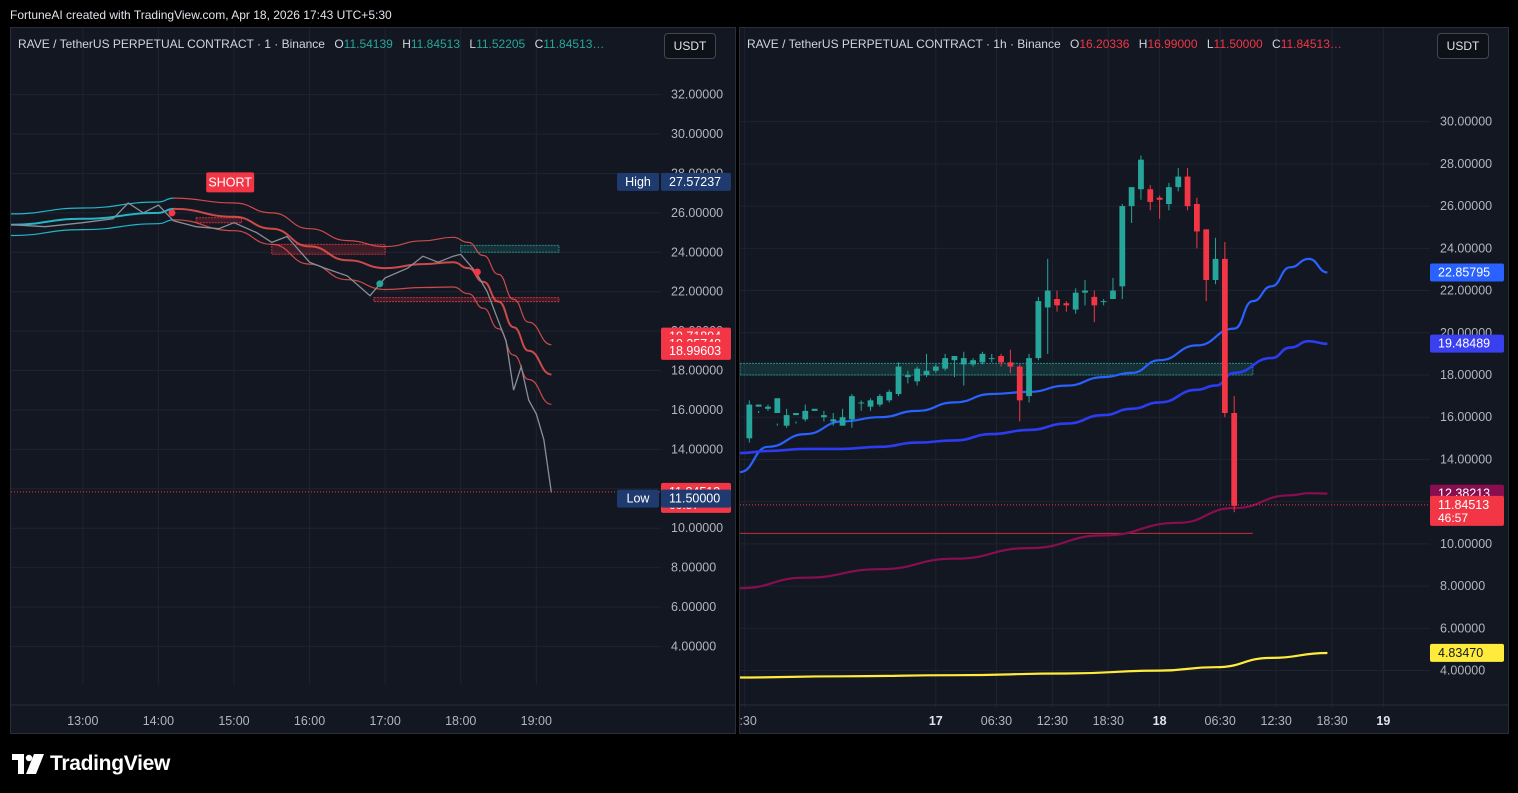  What do you see at coordinates (1108, 721) in the screenshot?
I see `x-tick-label: 18:30` at bounding box center [1108, 721].